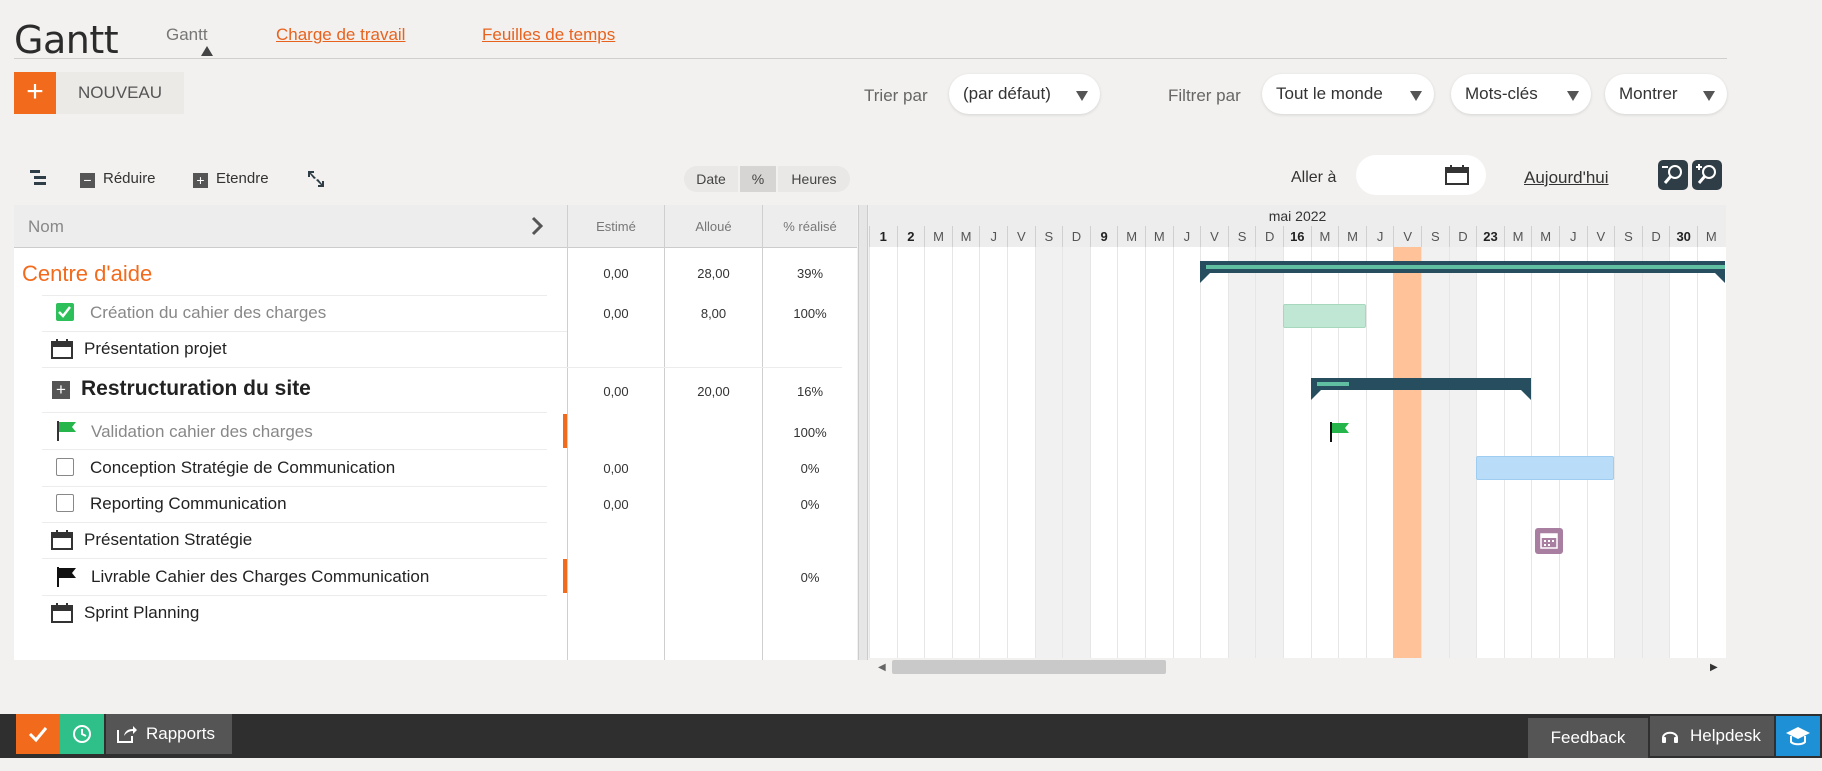 This screenshot has height=771, width=1822. I want to click on reduce-label: Réduire, so click(129, 178).